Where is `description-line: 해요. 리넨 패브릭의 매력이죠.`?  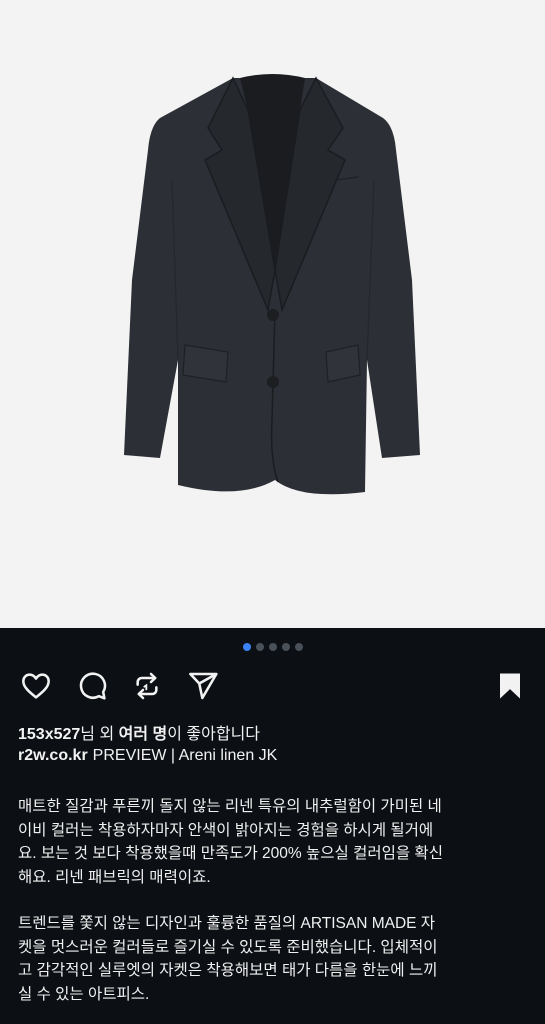 description-line: 해요. 리넨 패브릭의 매력이죠. is located at coordinates (114, 877).